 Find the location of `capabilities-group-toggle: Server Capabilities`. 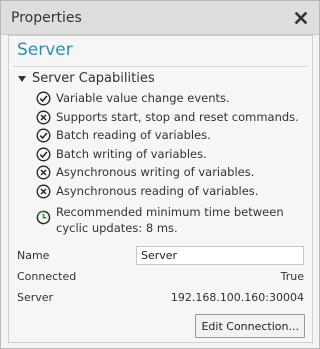

capabilities-group-toggle: Server Capabilities is located at coordinates (86, 78).